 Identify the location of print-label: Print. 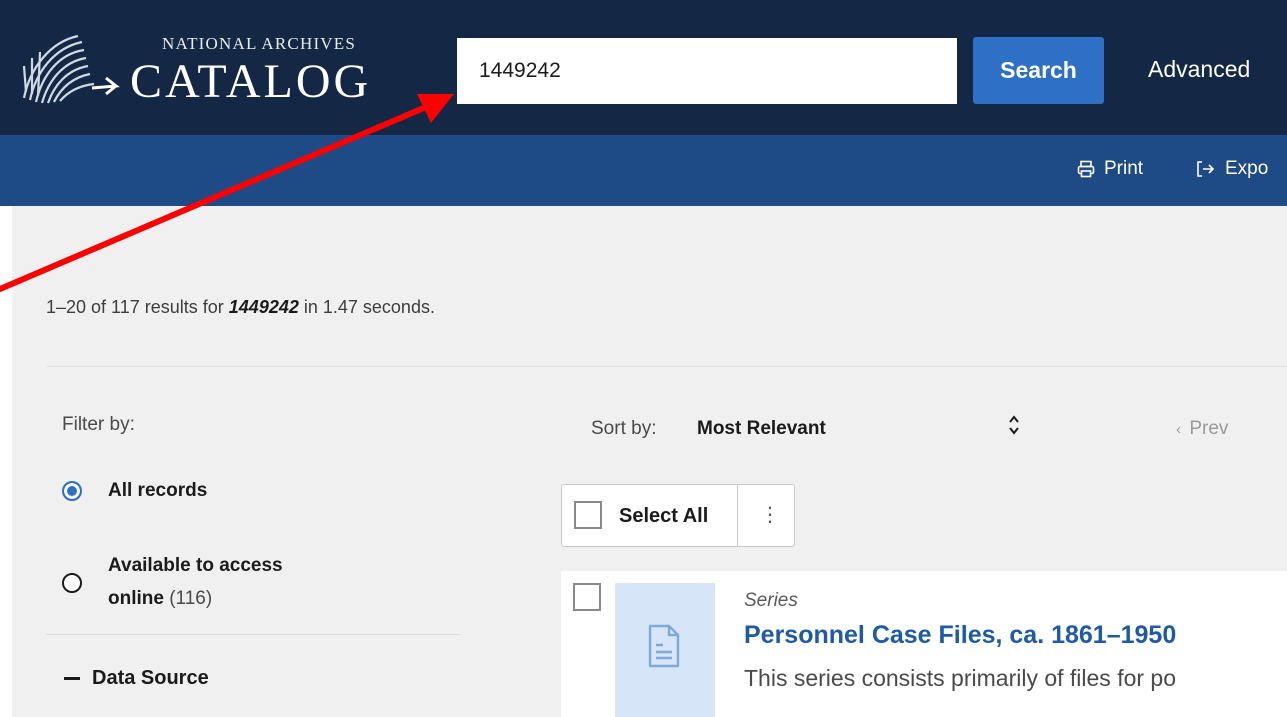
(1124, 168).